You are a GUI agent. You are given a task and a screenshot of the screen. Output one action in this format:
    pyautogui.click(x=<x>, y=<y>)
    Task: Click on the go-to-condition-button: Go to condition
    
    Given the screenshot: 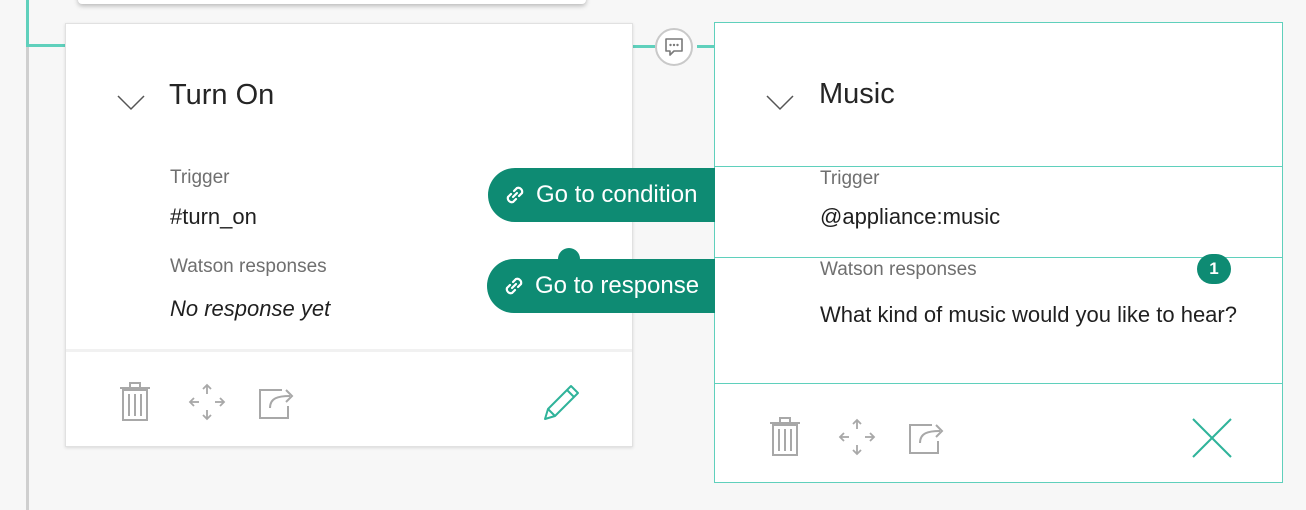 What is the action you would take?
    pyautogui.click(x=601, y=195)
    